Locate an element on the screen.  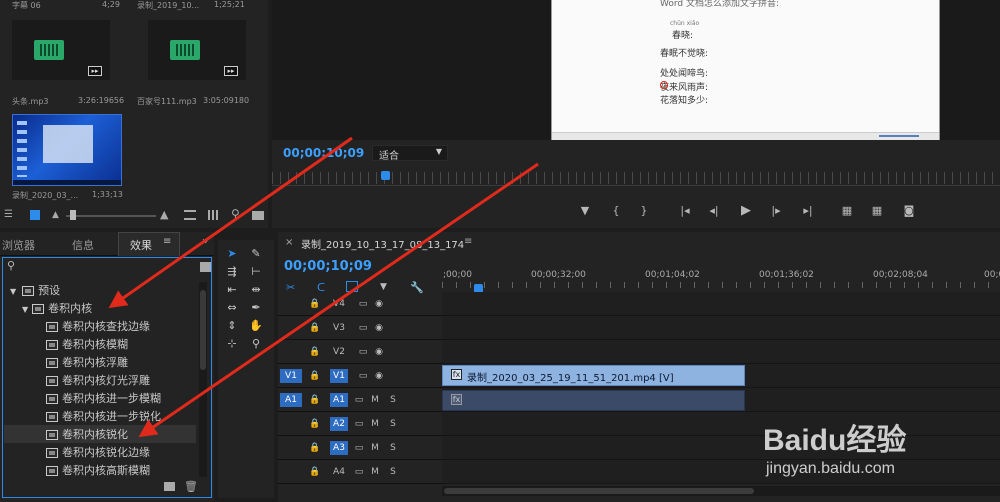
watermark-url: jingyan.baidu.com is located at coordinates (830, 468).